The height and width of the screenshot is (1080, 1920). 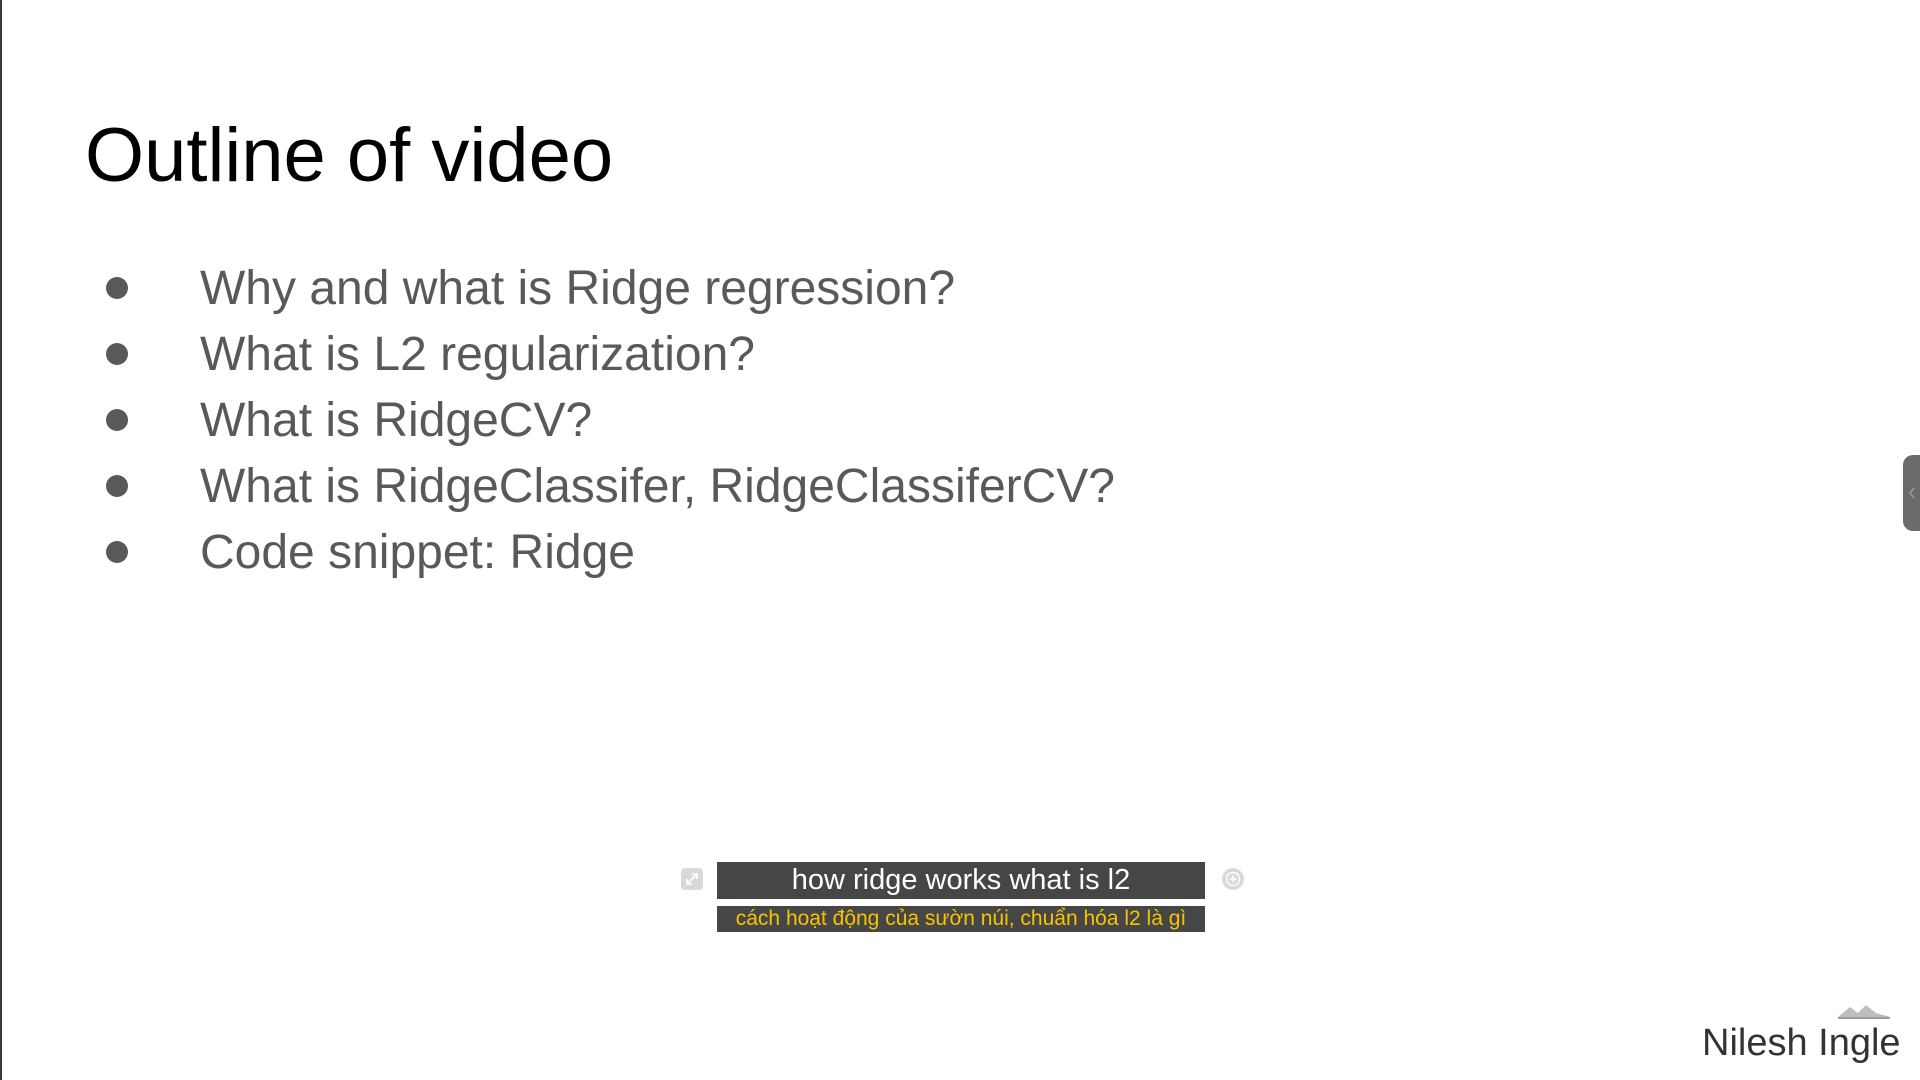 I want to click on list-item: What is L2 regularization?, so click(x=609, y=354).